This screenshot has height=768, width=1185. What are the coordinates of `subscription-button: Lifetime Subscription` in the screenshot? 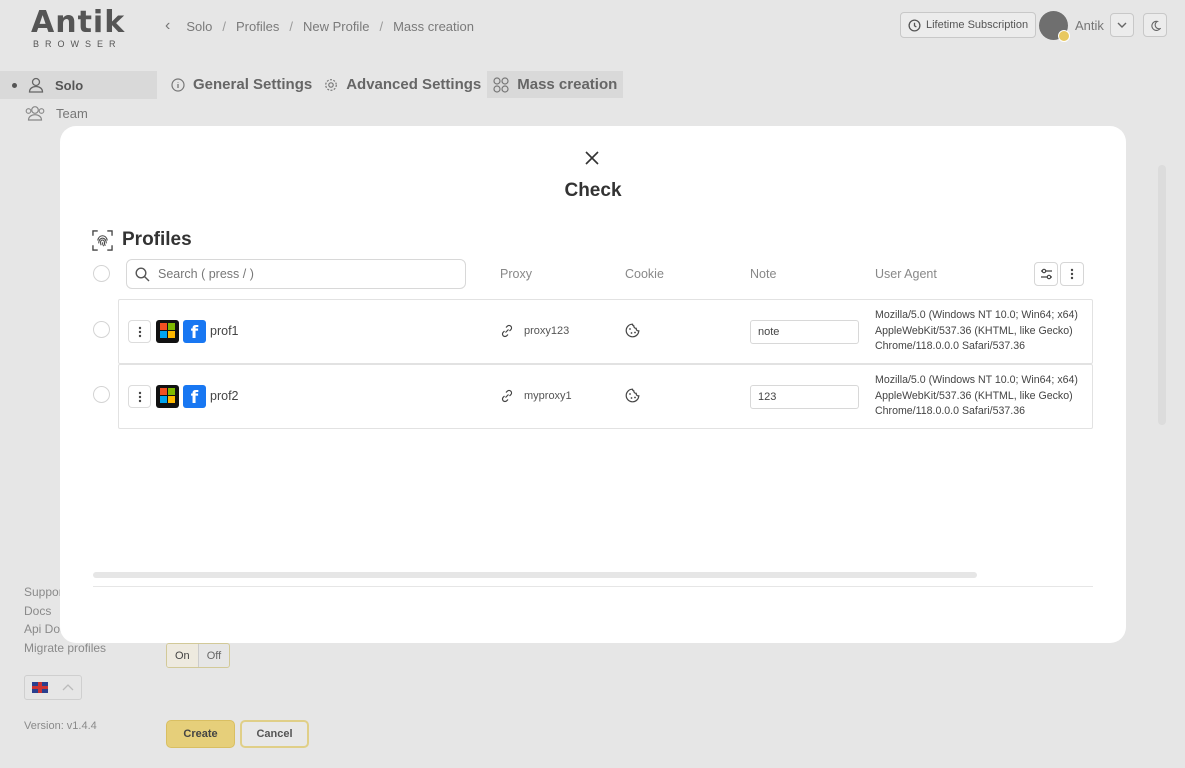 It's located at (968, 25).